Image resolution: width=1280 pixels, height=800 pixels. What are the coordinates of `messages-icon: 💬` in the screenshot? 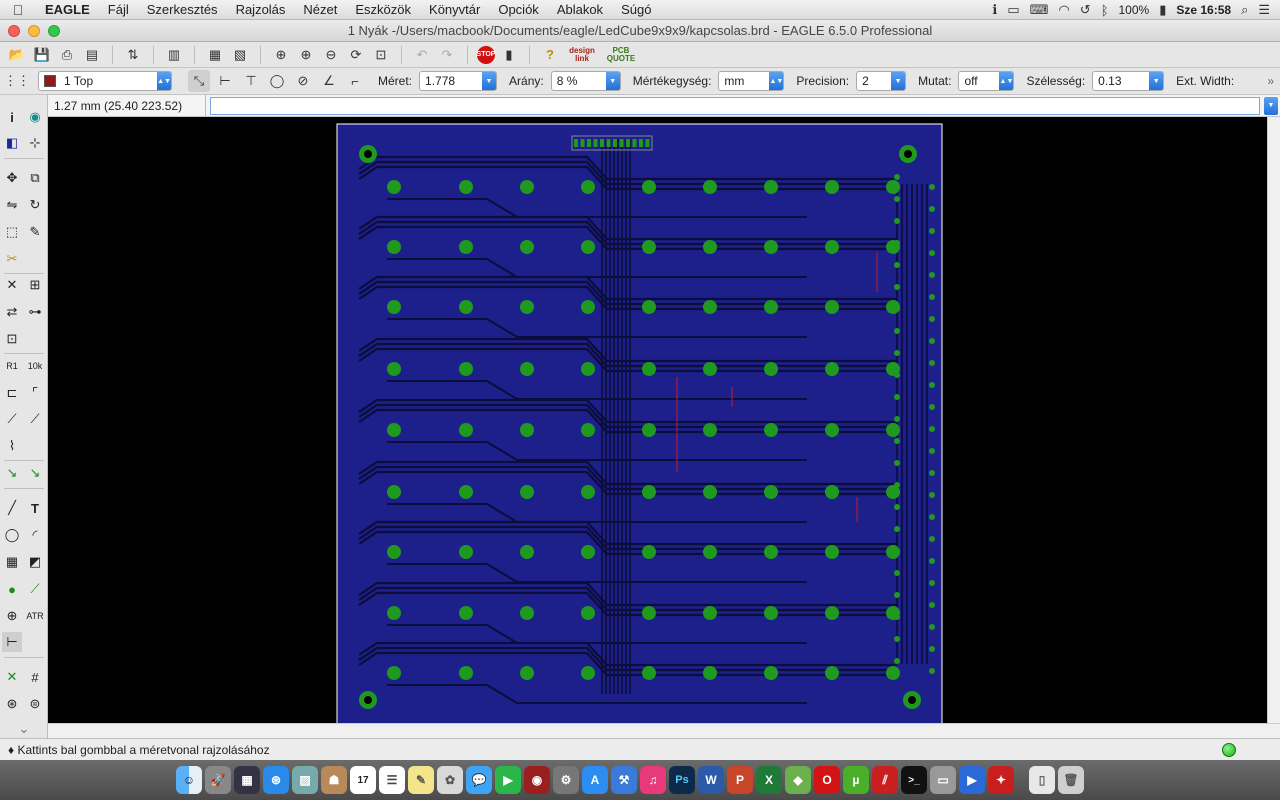 It's located at (479, 780).